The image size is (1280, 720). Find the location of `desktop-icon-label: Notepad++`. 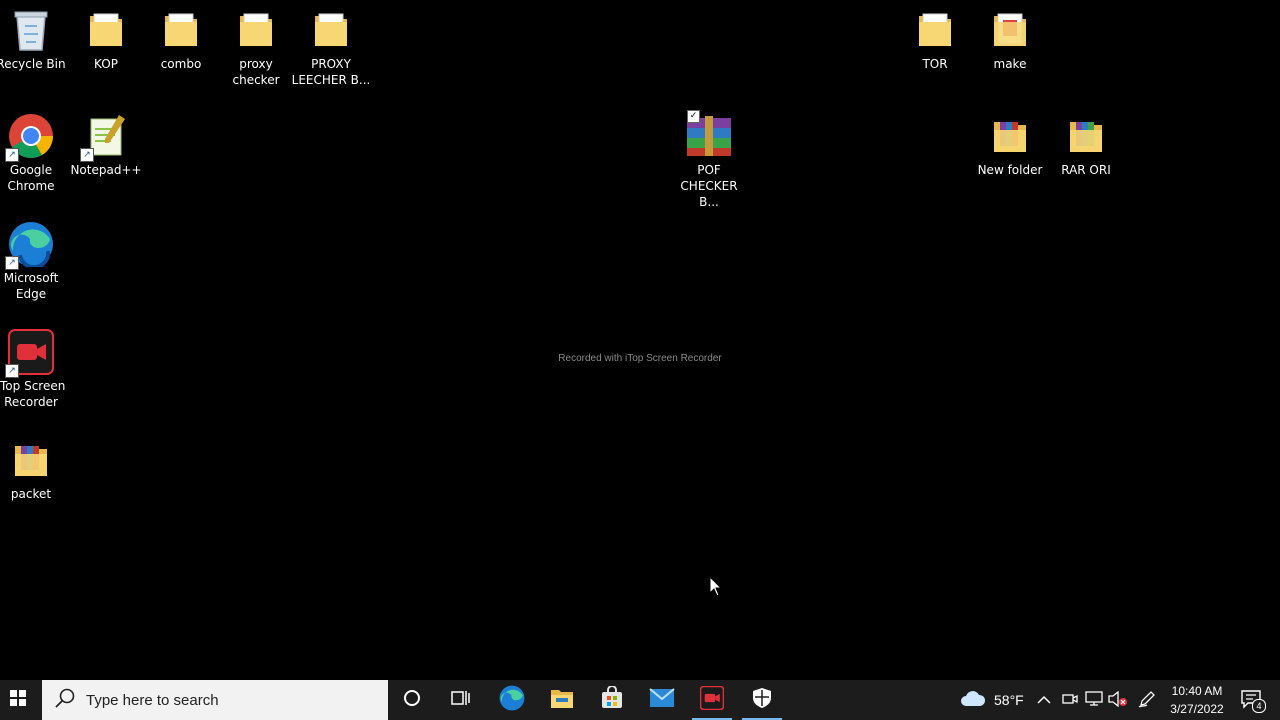

desktop-icon-label: Notepad++ is located at coordinates (106, 170).